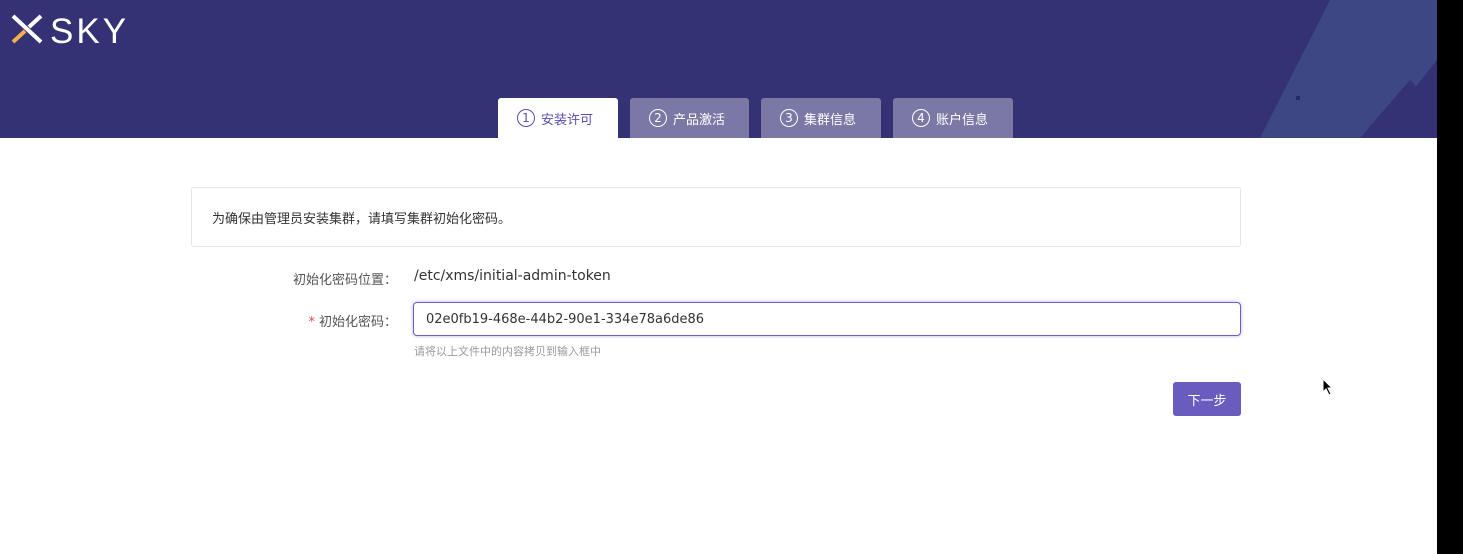 This screenshot has width=1463, height=554. I want to click on next-step-button: 下一步, so click(1207, 399).